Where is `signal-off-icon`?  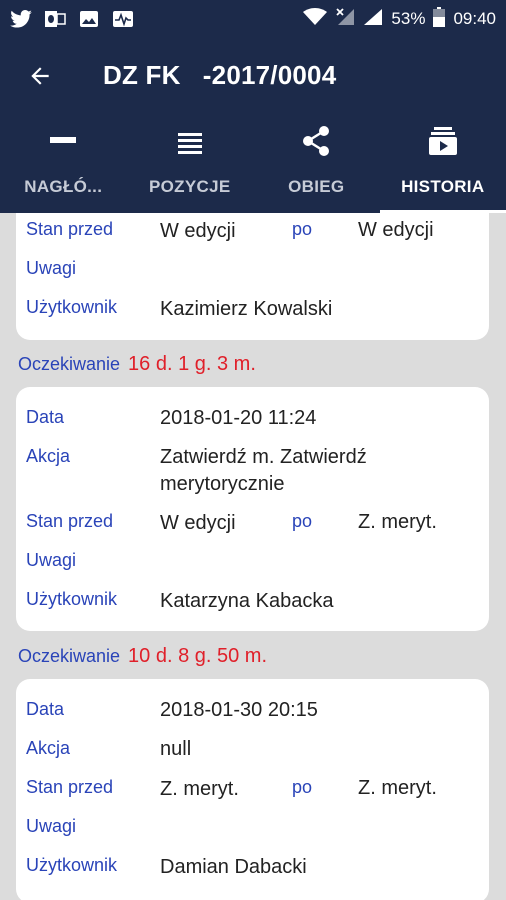 signal-off-icon is located at coordinates (345, 19).